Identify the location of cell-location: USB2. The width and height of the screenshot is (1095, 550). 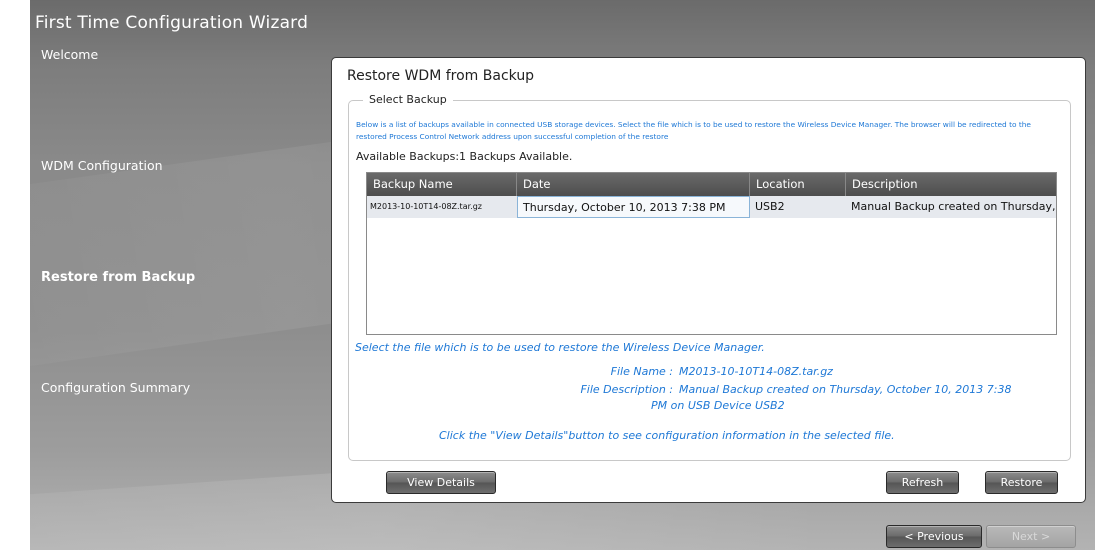
(798, 207).